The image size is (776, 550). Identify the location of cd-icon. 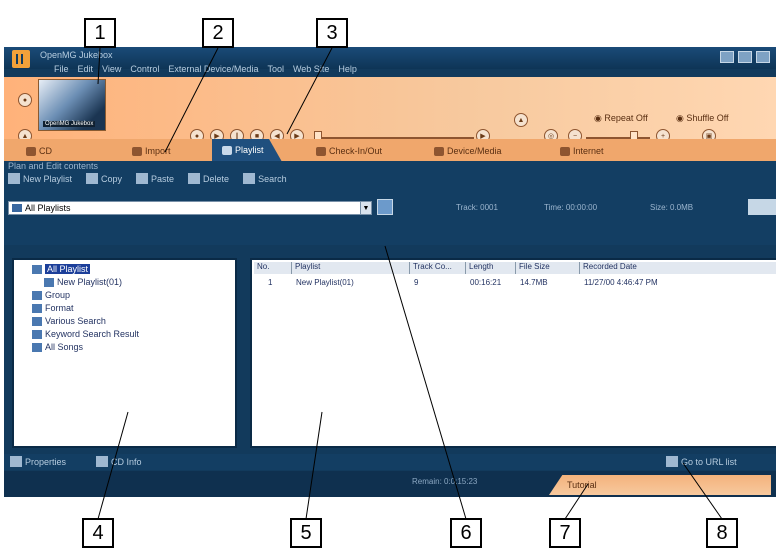
(31, 151).